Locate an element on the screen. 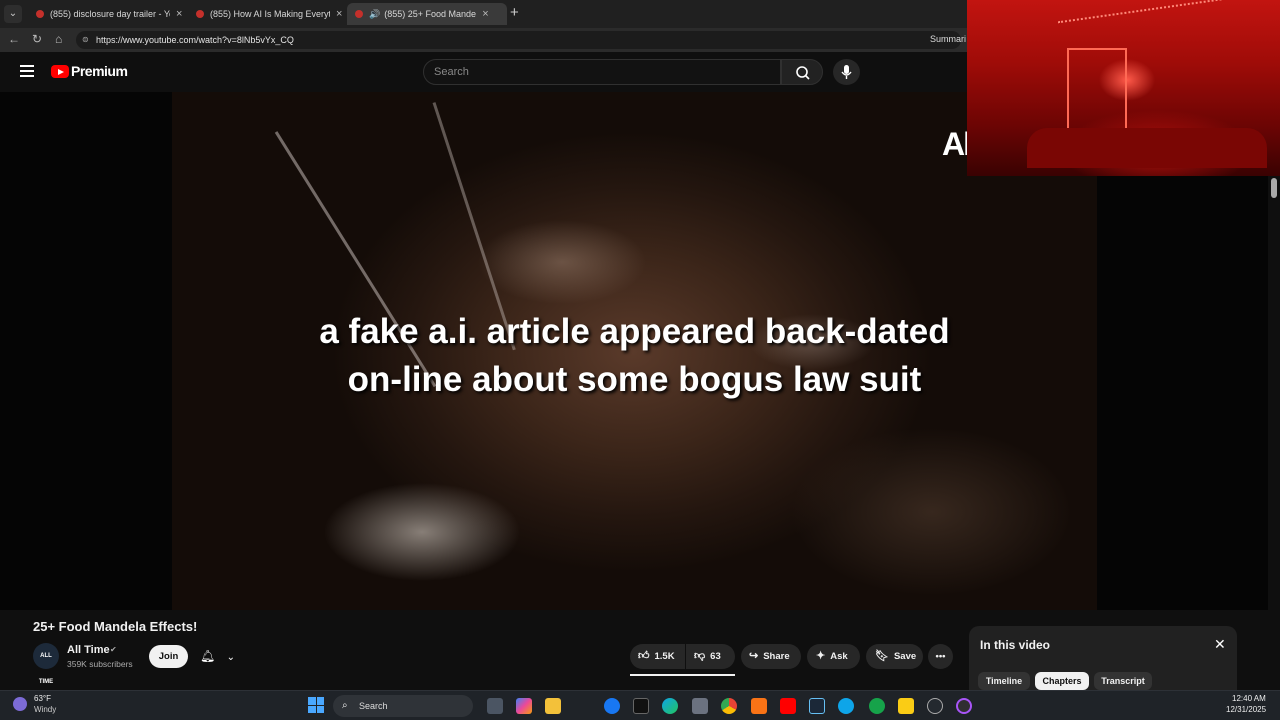 This screenshot has width=1280, height=720. app-icon is located at coordinates (846, 706).